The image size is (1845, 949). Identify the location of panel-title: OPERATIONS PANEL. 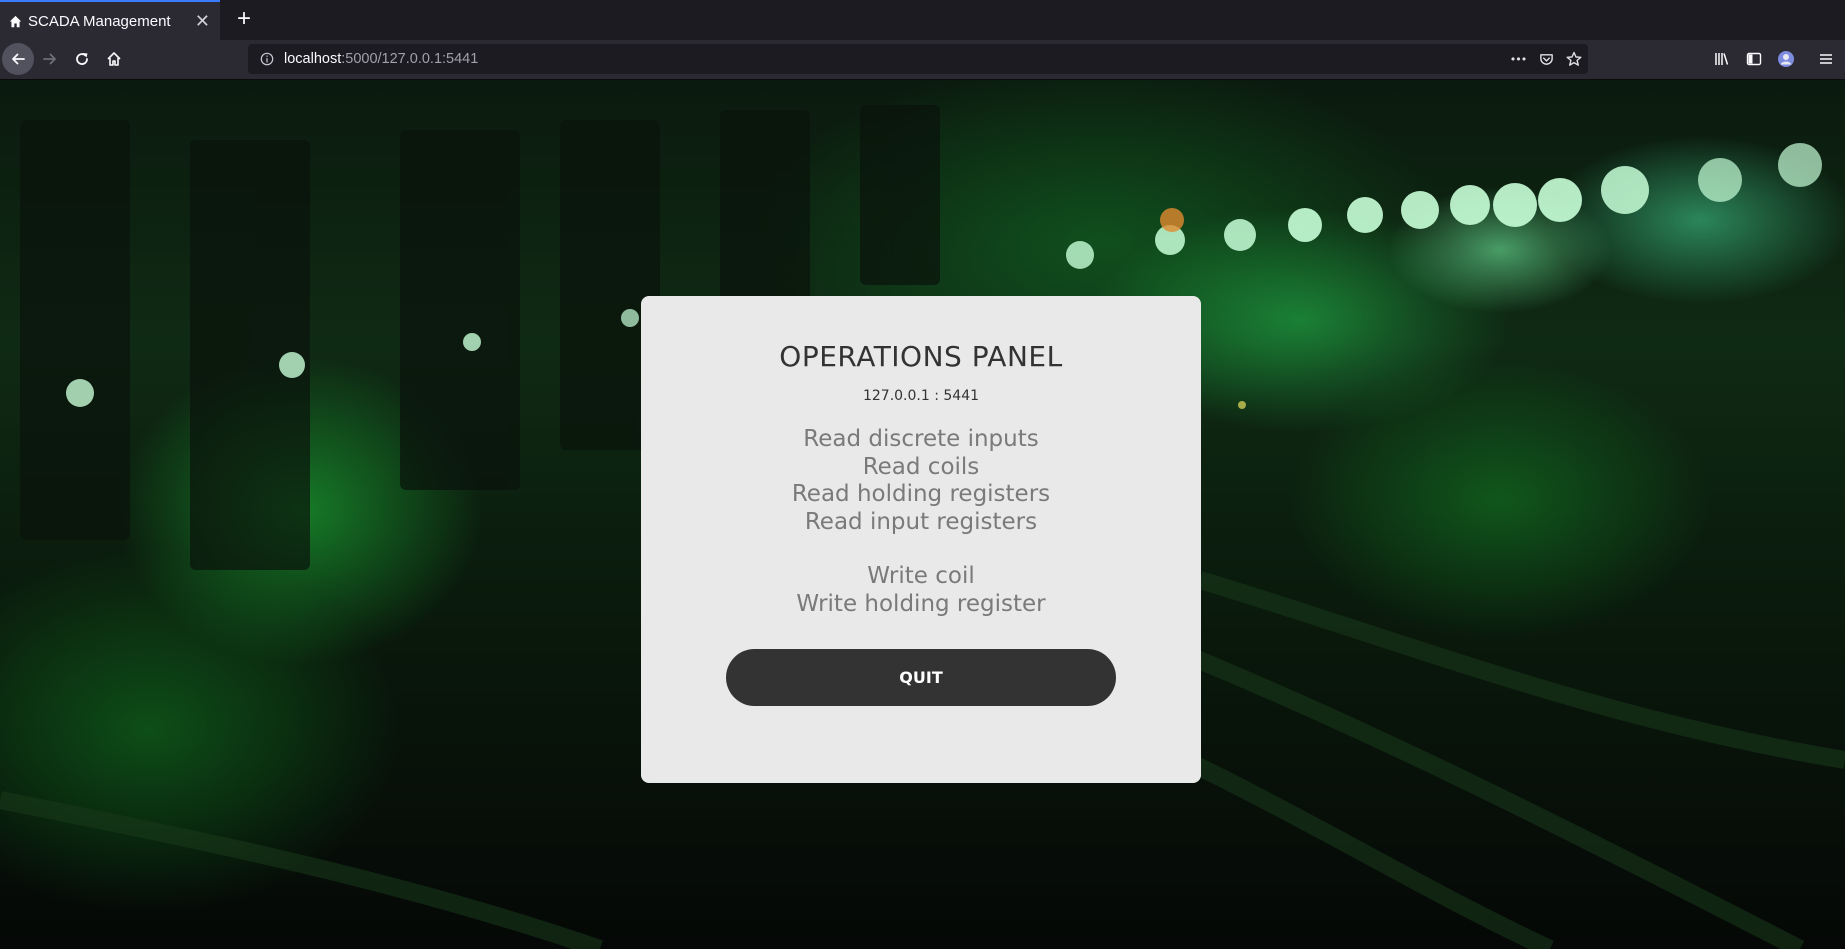
(921, 356).